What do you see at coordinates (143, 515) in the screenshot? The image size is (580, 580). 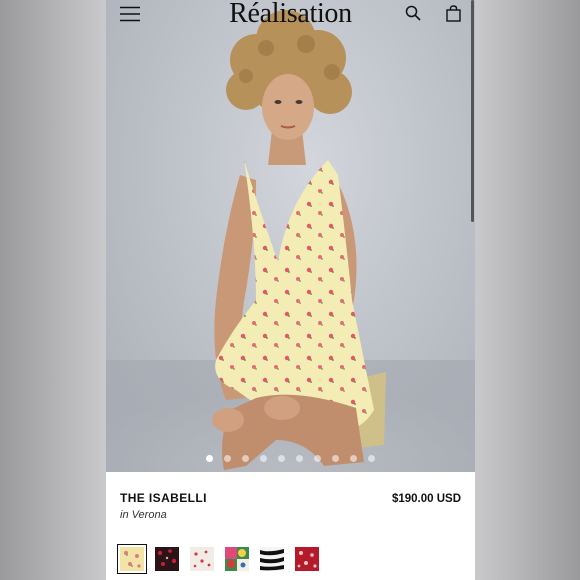 I see `product-variant: in Verona` at bounding box center [143, 515].